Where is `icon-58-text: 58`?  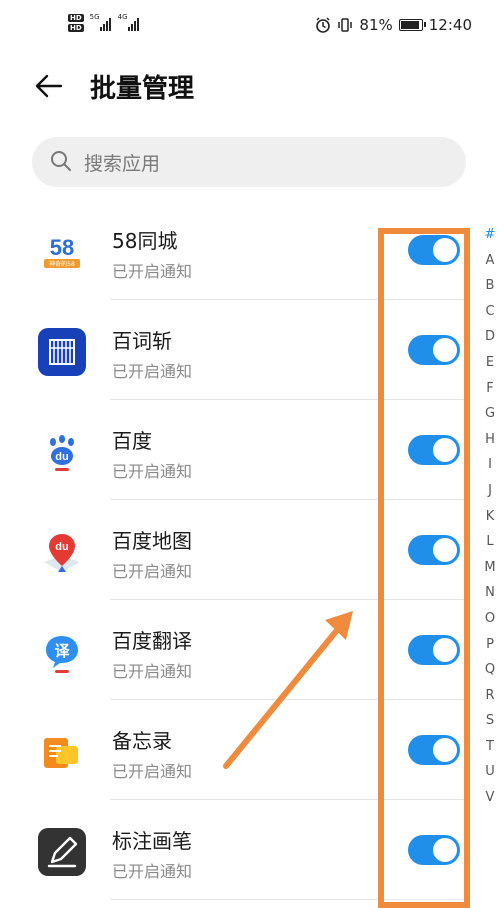
icon-58-text: 58 is located at coordinates (62, 247).